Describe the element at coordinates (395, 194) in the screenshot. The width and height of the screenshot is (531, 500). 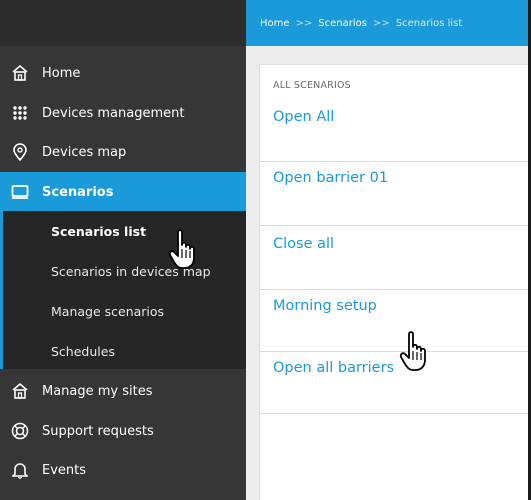
I see `list-item: Open barrier 01` at that location.